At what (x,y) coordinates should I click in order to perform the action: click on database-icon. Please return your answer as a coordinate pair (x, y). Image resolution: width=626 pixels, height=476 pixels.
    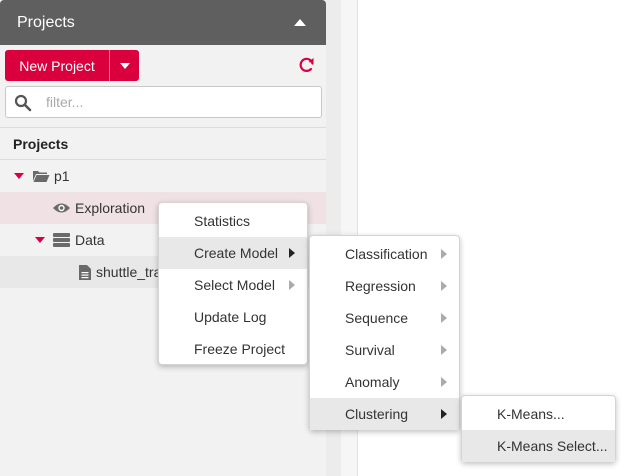
    Looking at the image, I should click on (61, 240).